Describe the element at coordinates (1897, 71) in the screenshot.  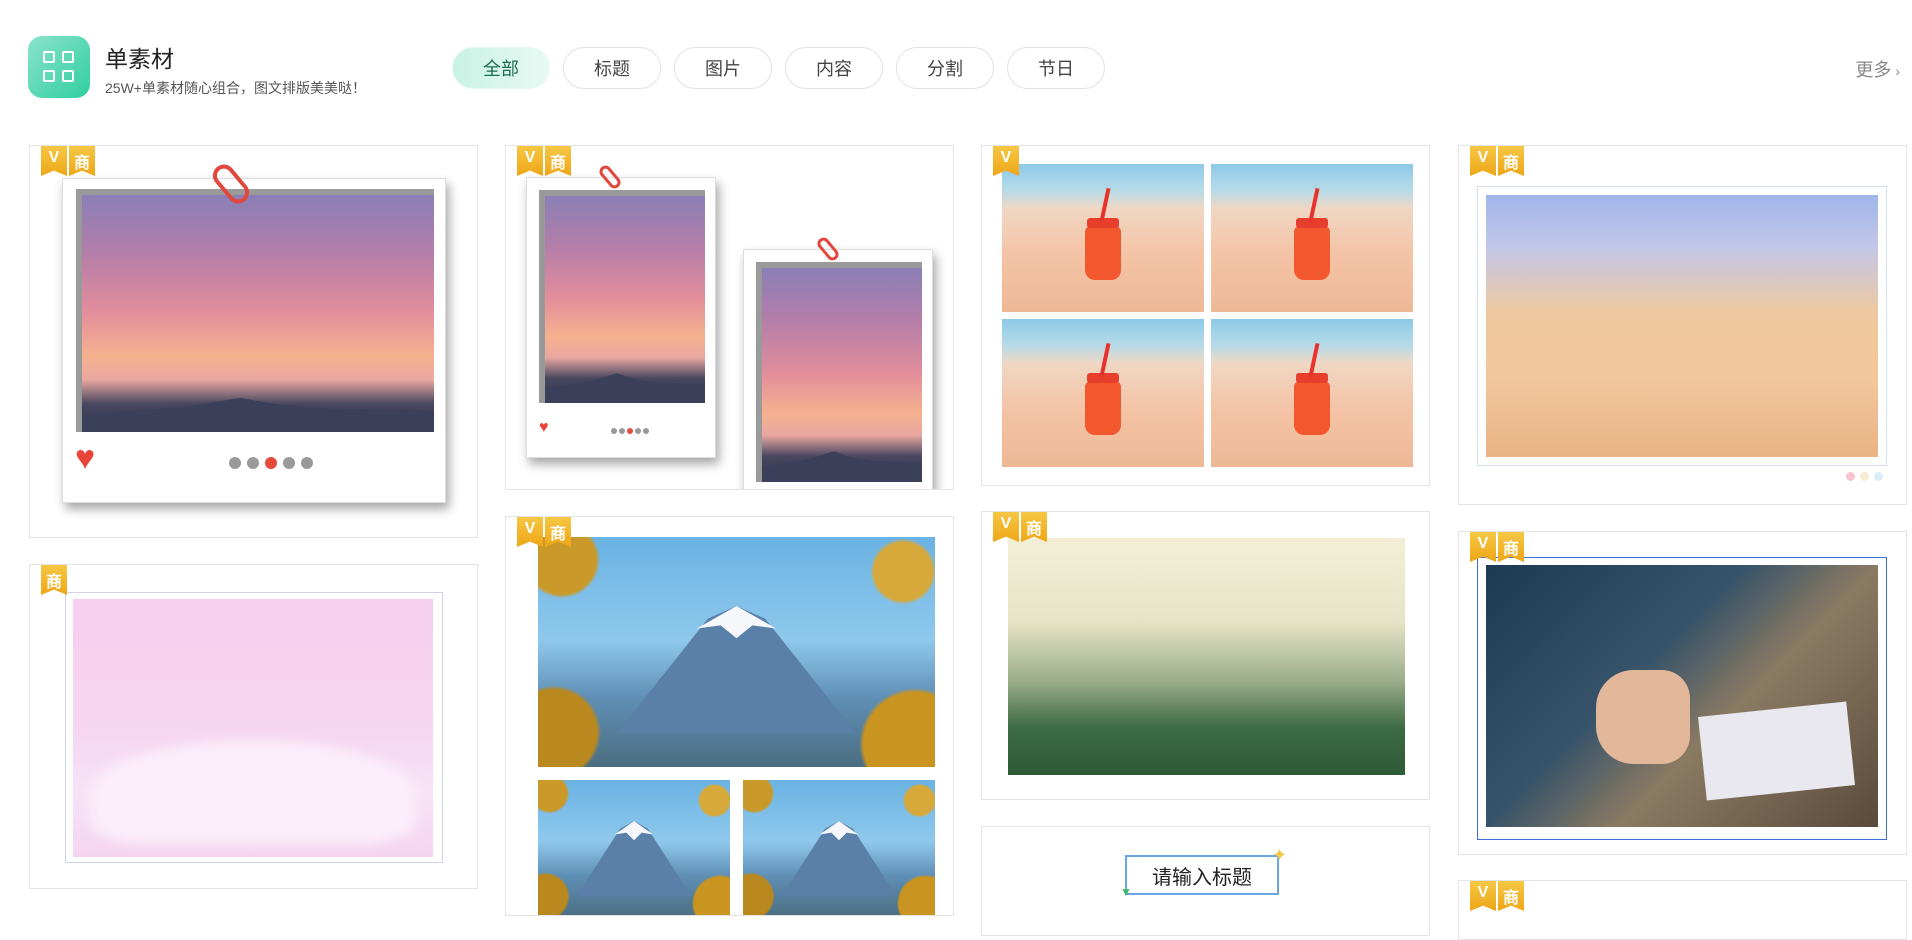
I see `chevron-right-icon: ›` at that location.